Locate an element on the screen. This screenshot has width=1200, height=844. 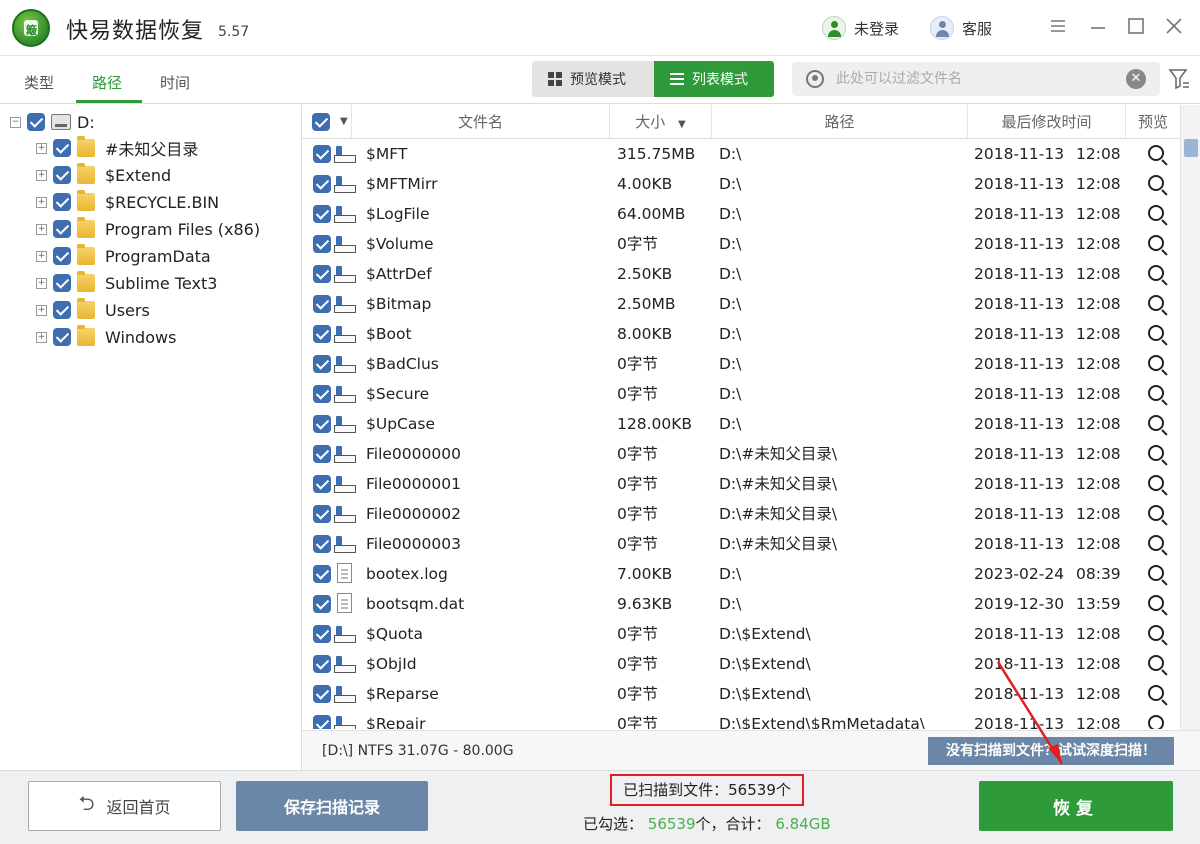
table-row: $Quota 0字节 D:\$Extend\ 2018-11-13 12:08 is located at coordinates (741, 634).